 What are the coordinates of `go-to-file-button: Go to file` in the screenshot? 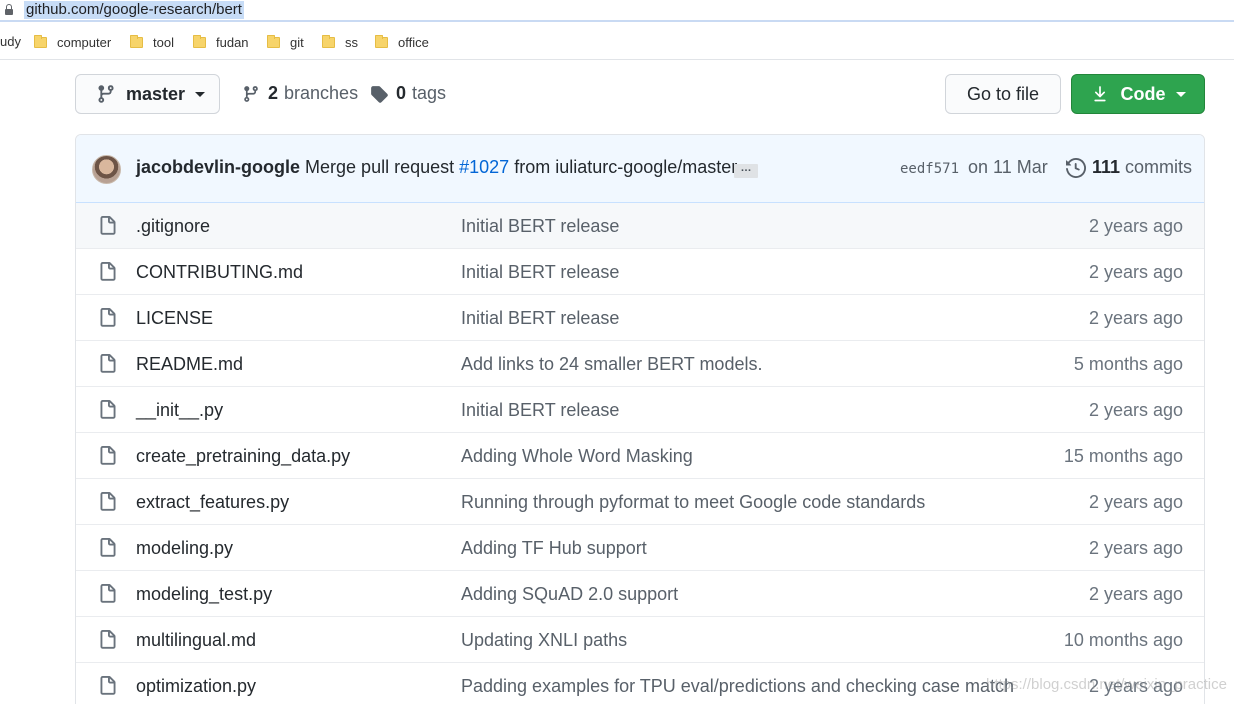 It's located at (1003, 94).